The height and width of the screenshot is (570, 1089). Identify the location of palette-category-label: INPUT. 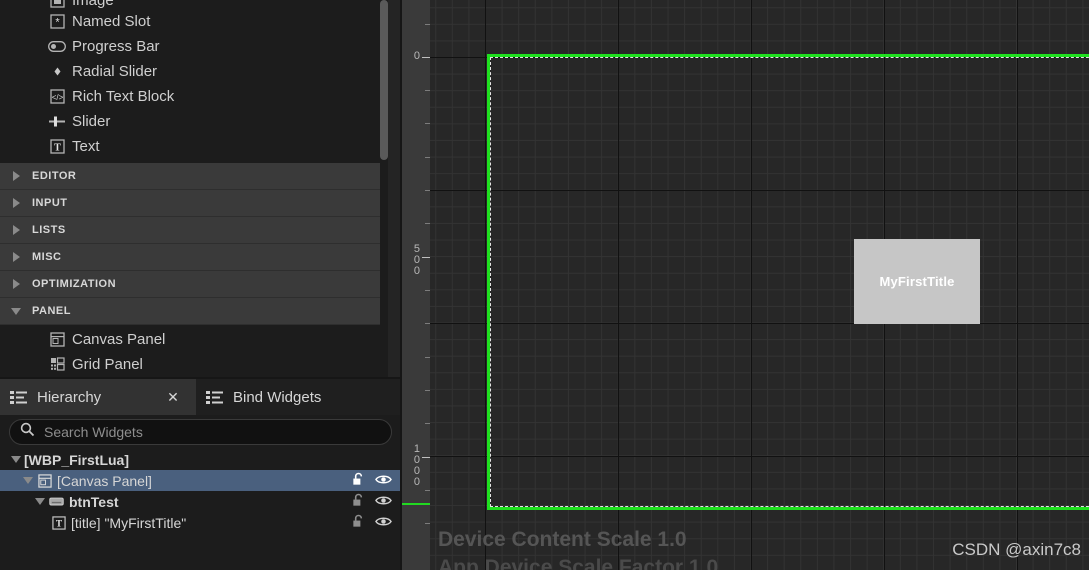
(50, 203).